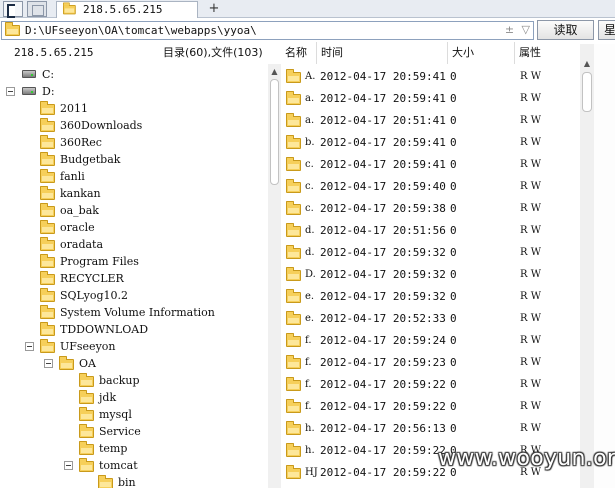  Describe the element at coordinates (134, 176) in the screenshot. I see `tree-folder: fanli` at that location.